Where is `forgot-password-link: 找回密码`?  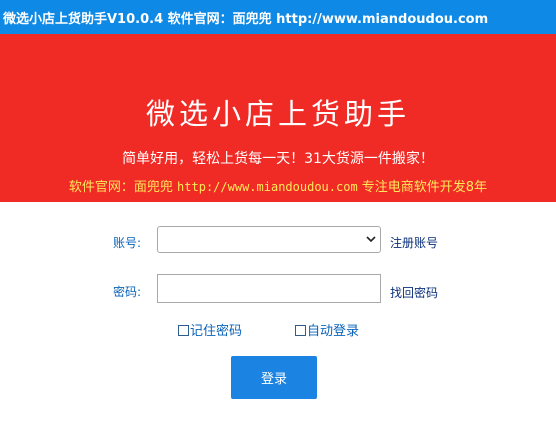
forgot-password-link: 找回密码 is located at coordinates (414, 292).